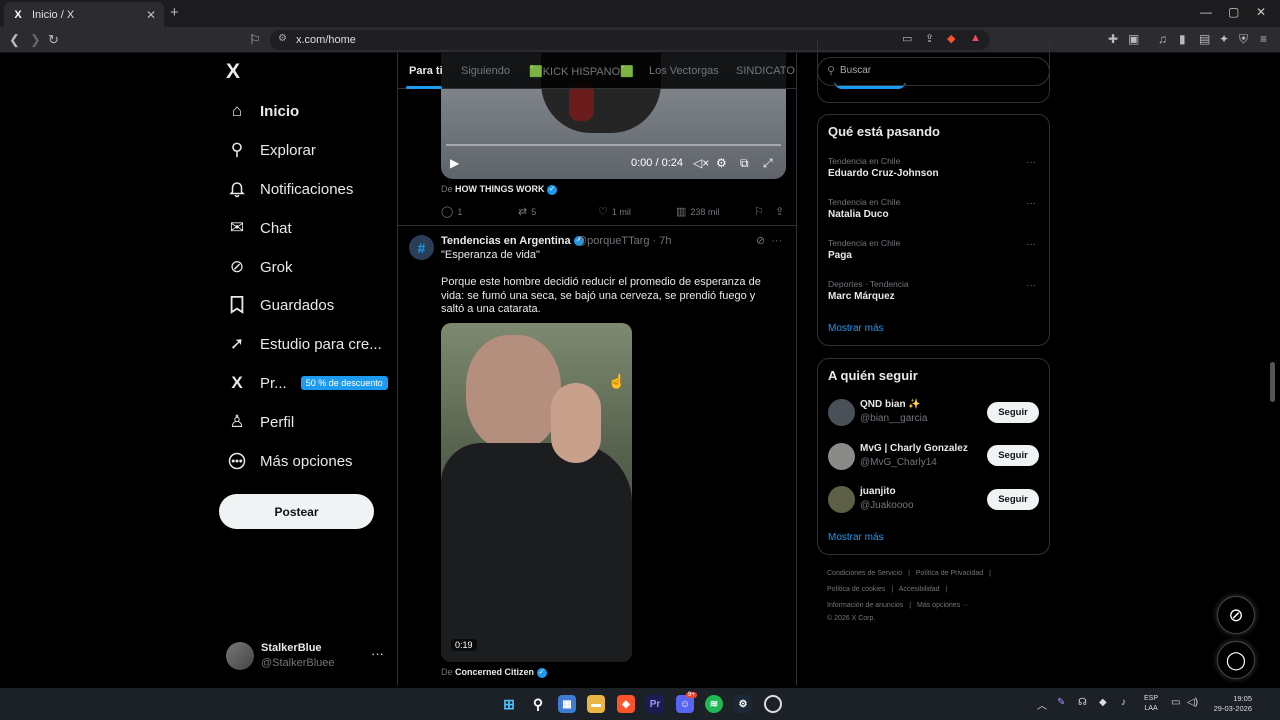 The image size is (1280, 720). Describe the element at coordinates (451, 211) in the screenshot. I see `reply-button: ◯ 1` at that location.